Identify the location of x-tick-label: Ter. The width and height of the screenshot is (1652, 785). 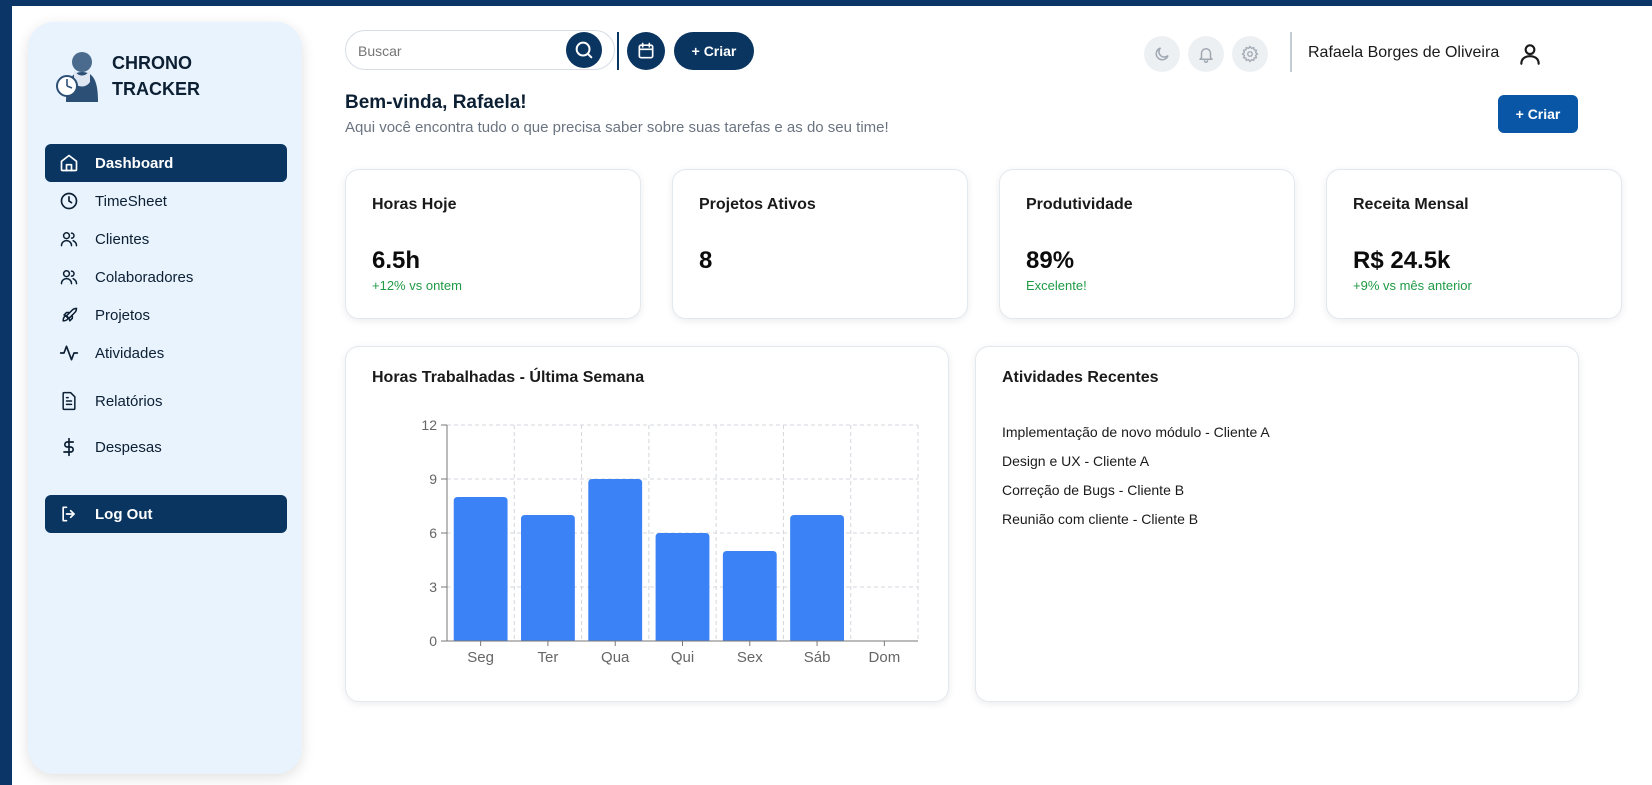
(548, 657).